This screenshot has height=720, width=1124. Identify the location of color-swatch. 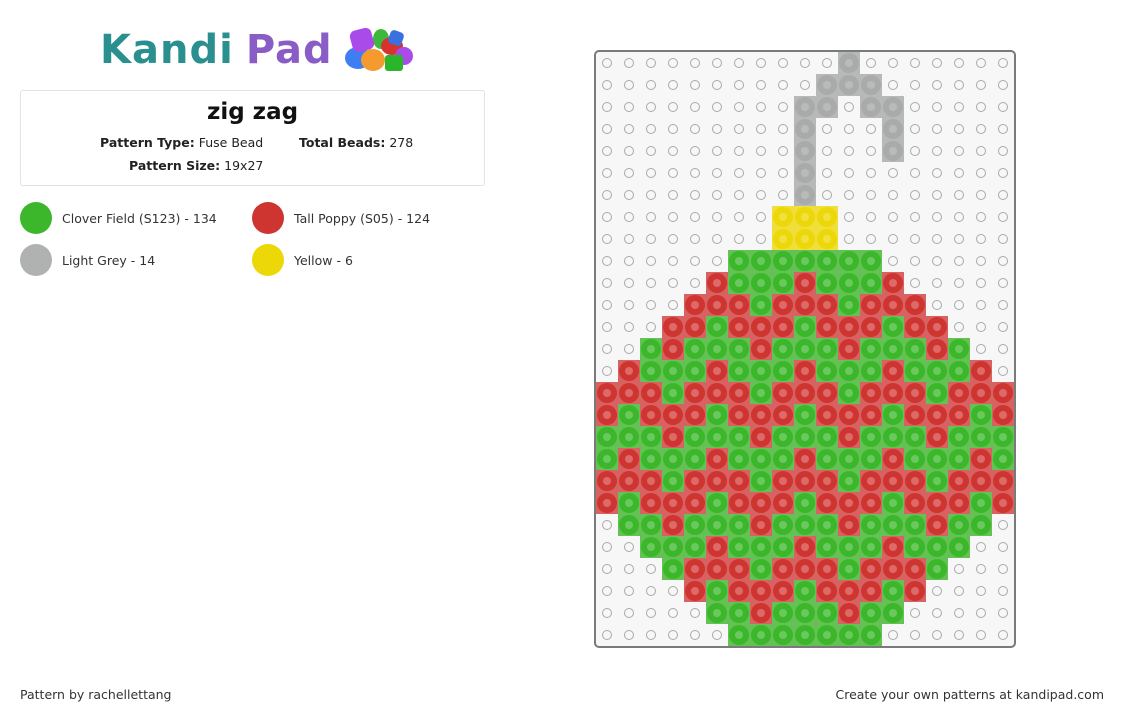
(268, 260).